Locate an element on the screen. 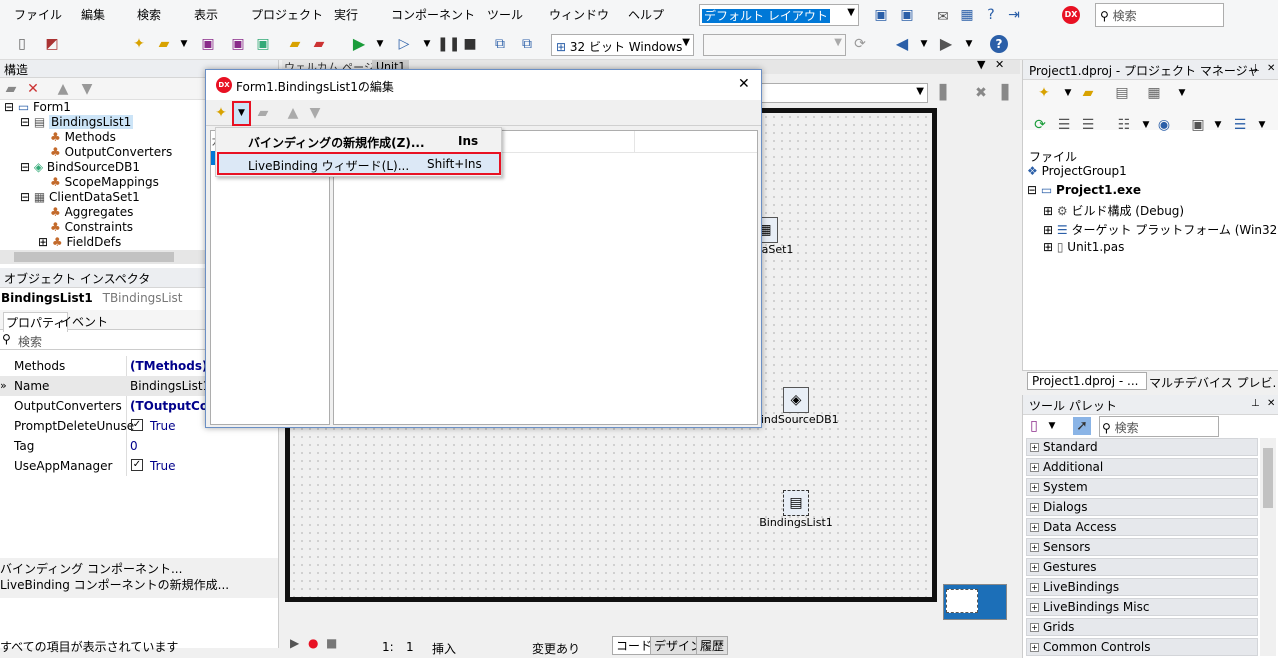 This screenshot has height=658, width=1278. save-all-icon: ▣ is located at coordinates (238, 44).